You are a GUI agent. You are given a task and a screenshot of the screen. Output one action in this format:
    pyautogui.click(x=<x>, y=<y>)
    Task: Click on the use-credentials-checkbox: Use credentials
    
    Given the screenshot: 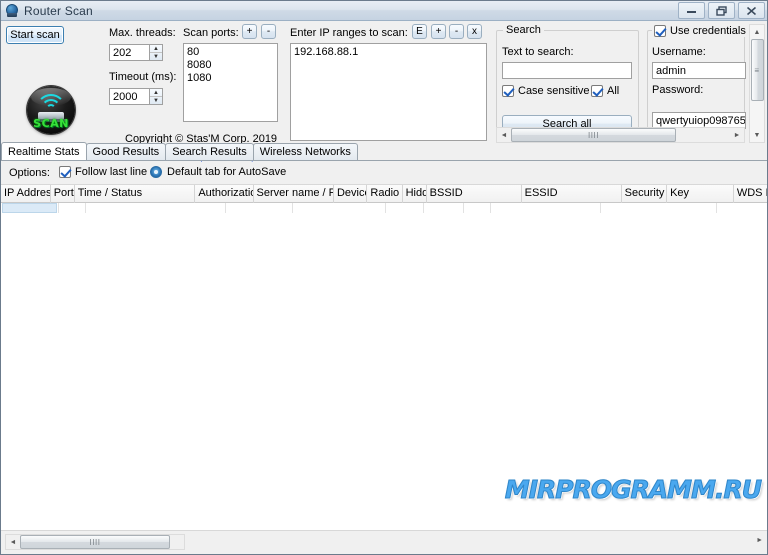 What is the action you would take?
    pyautogui.click(x=700, y=31)
    